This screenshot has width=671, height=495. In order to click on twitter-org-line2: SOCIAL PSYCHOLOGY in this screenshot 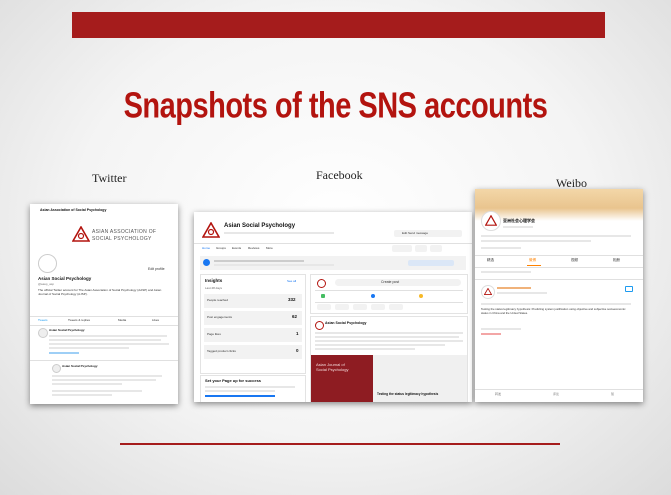, I will do `click(122, 239)`.